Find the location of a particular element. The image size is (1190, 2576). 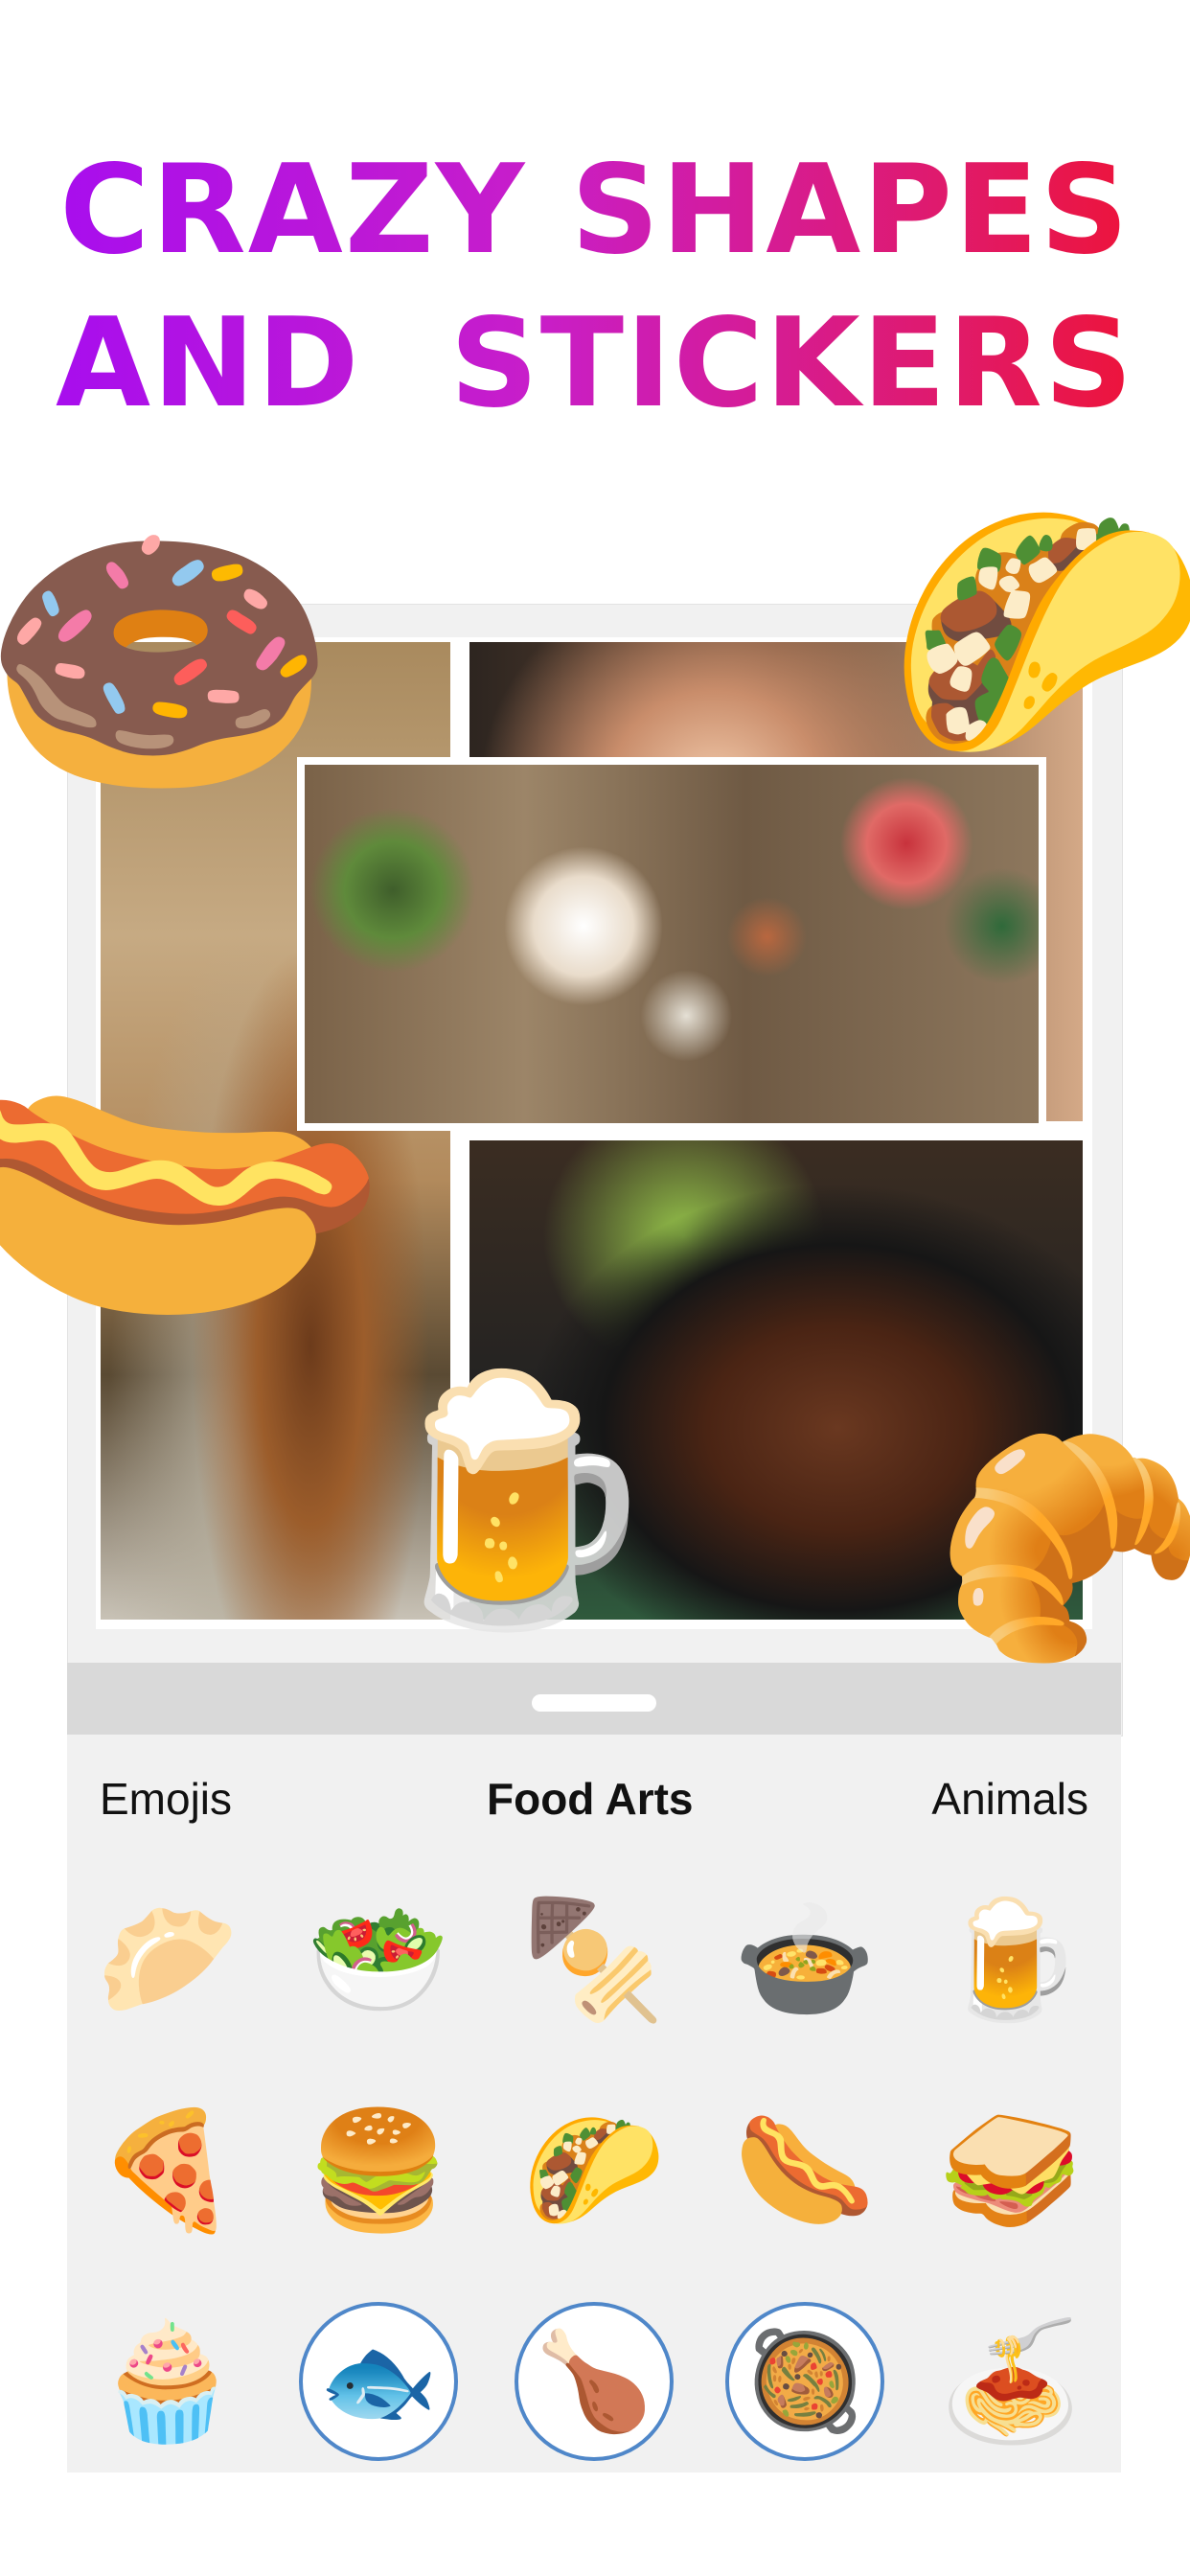

collage-cell-table-photo is located at coordinates (671, 944).